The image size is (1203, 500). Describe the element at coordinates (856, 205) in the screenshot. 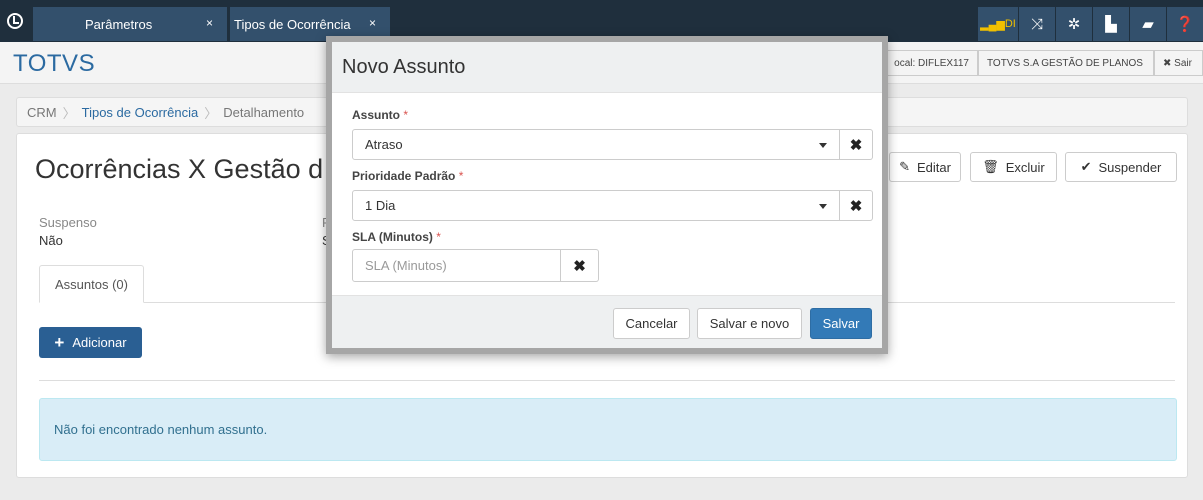

I see `clear-priority-icon: ✖` at that location.